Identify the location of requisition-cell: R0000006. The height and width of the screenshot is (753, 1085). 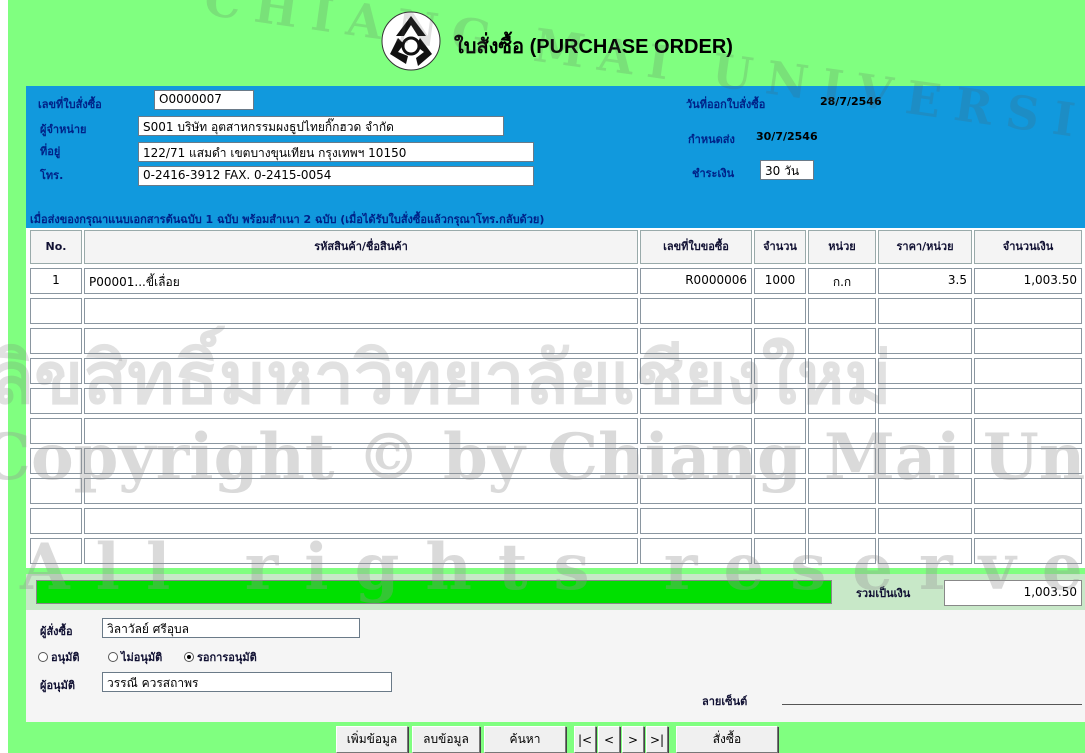
(696, 281).